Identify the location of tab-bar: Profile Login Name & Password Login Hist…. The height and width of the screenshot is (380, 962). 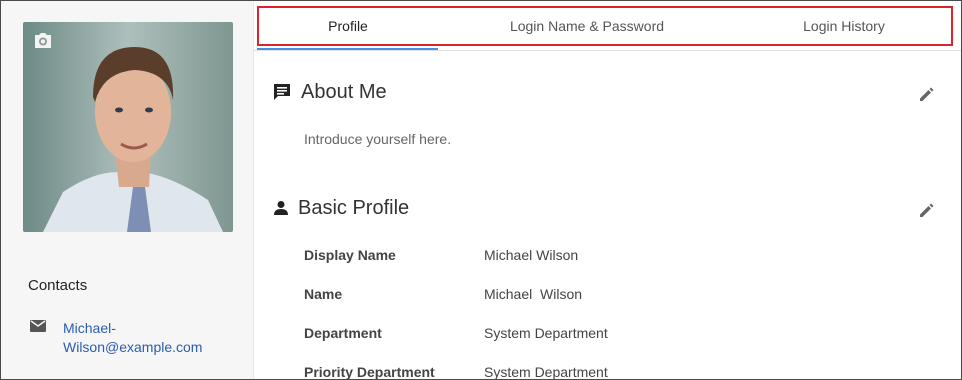
(605, 26).